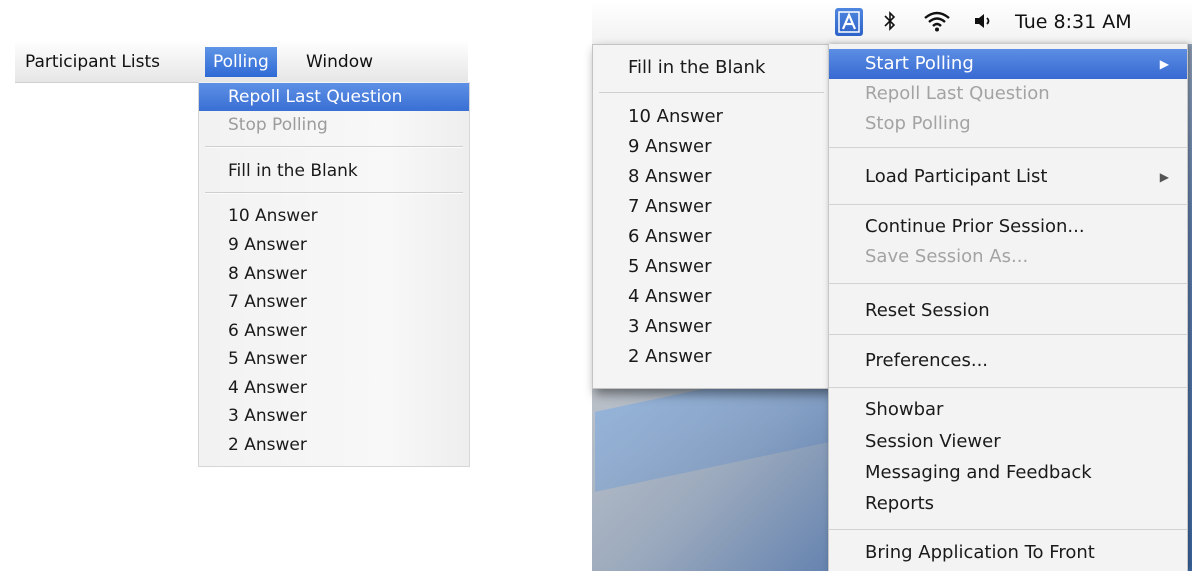  I want to click on submenu-item-answer-9: 9 Answer, so click(711, 147).